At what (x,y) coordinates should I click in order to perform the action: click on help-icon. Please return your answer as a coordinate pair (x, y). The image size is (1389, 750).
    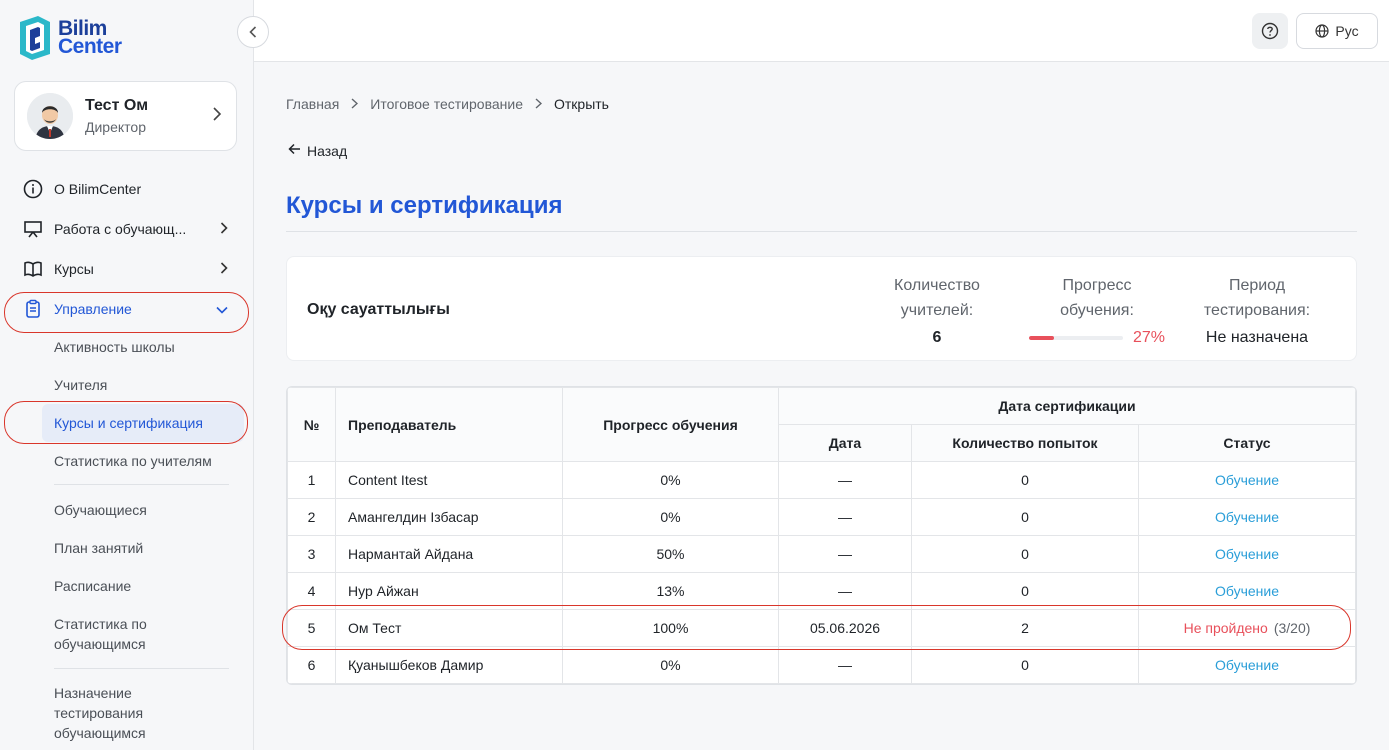
    Looking at the image, I should click on (1270, 31).